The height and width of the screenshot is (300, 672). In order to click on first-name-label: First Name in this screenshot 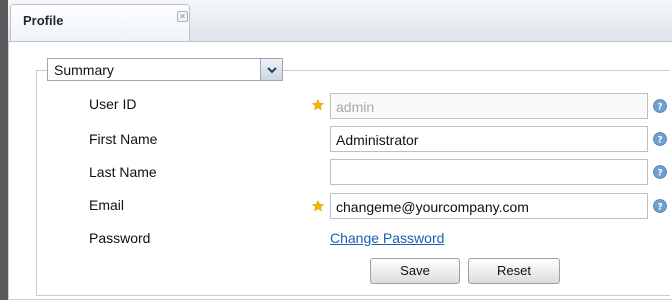, I will do `click(123, 139)`.